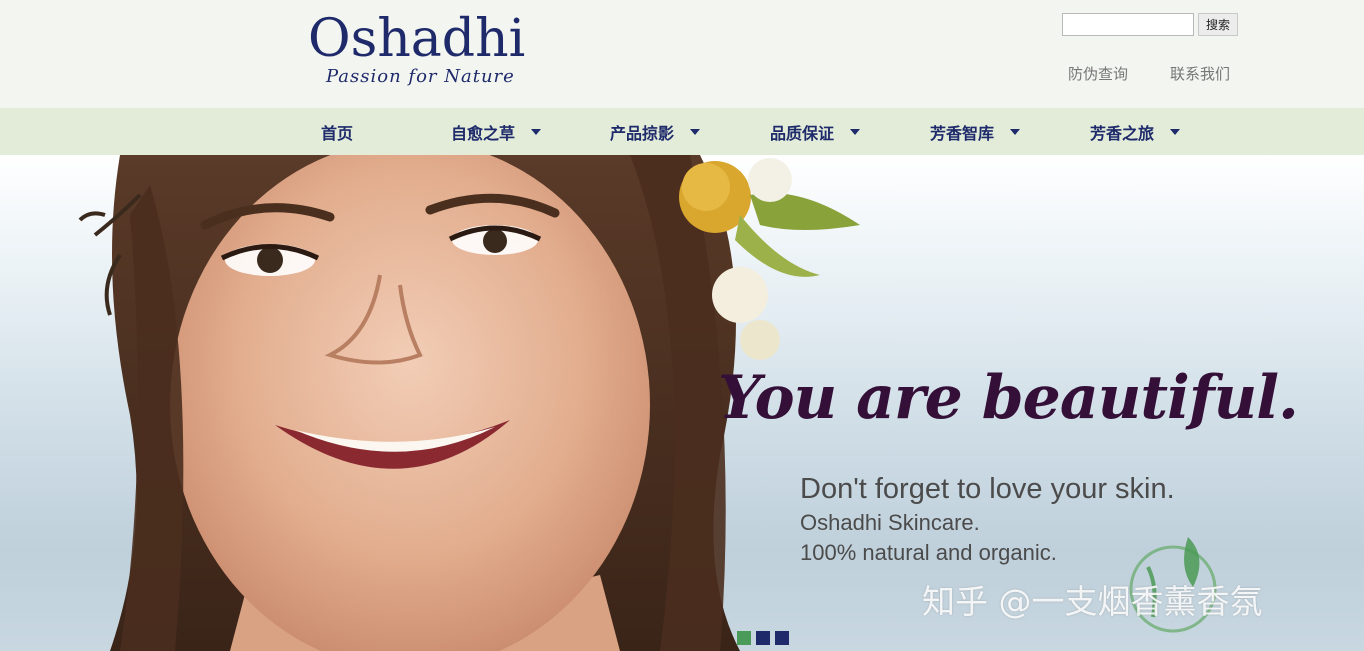  I want to click on nav-item-products: 产品掠影, so click(655, 131).